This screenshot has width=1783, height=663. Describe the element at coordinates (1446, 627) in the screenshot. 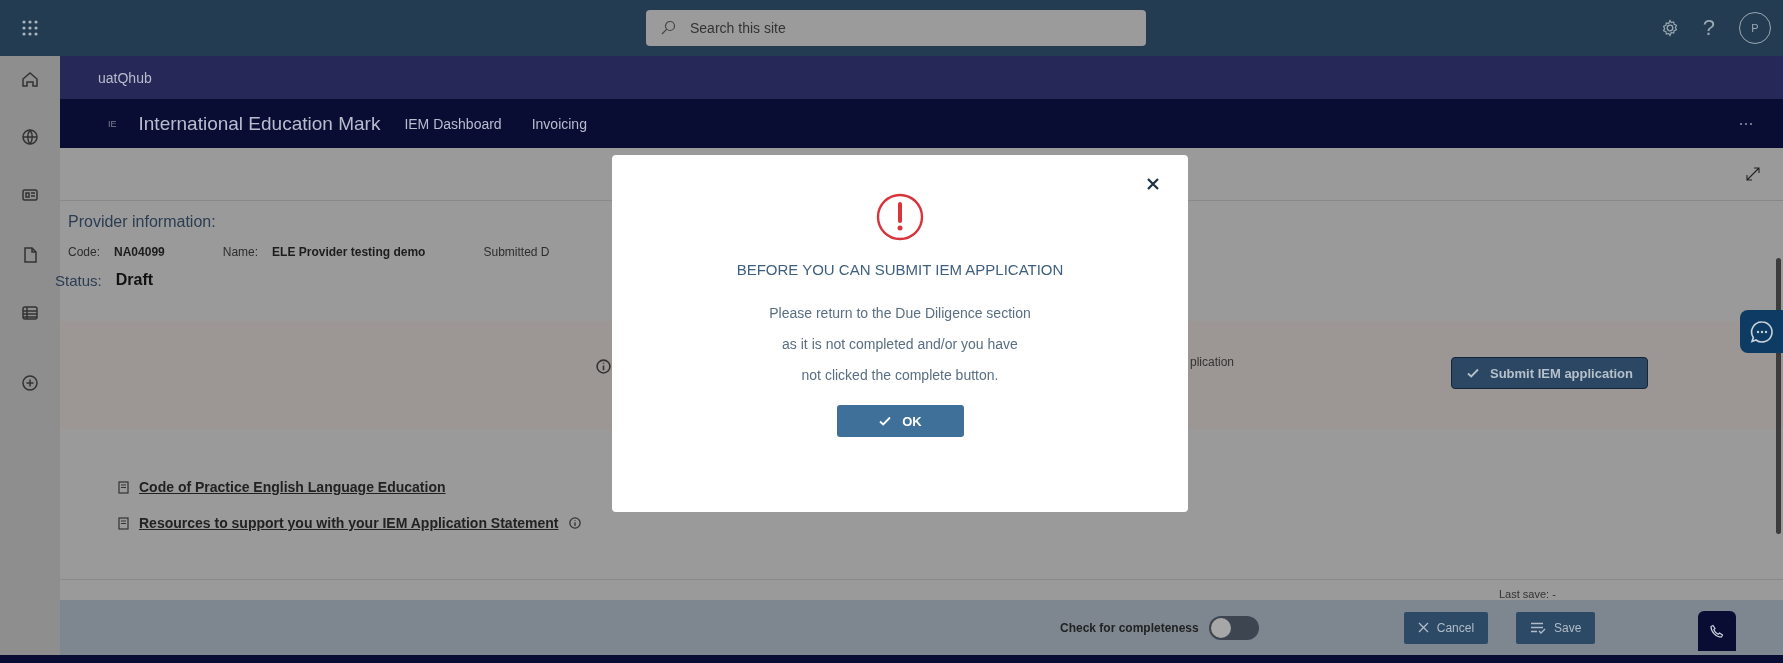

I see `cancel-button: Cancel` at that location.